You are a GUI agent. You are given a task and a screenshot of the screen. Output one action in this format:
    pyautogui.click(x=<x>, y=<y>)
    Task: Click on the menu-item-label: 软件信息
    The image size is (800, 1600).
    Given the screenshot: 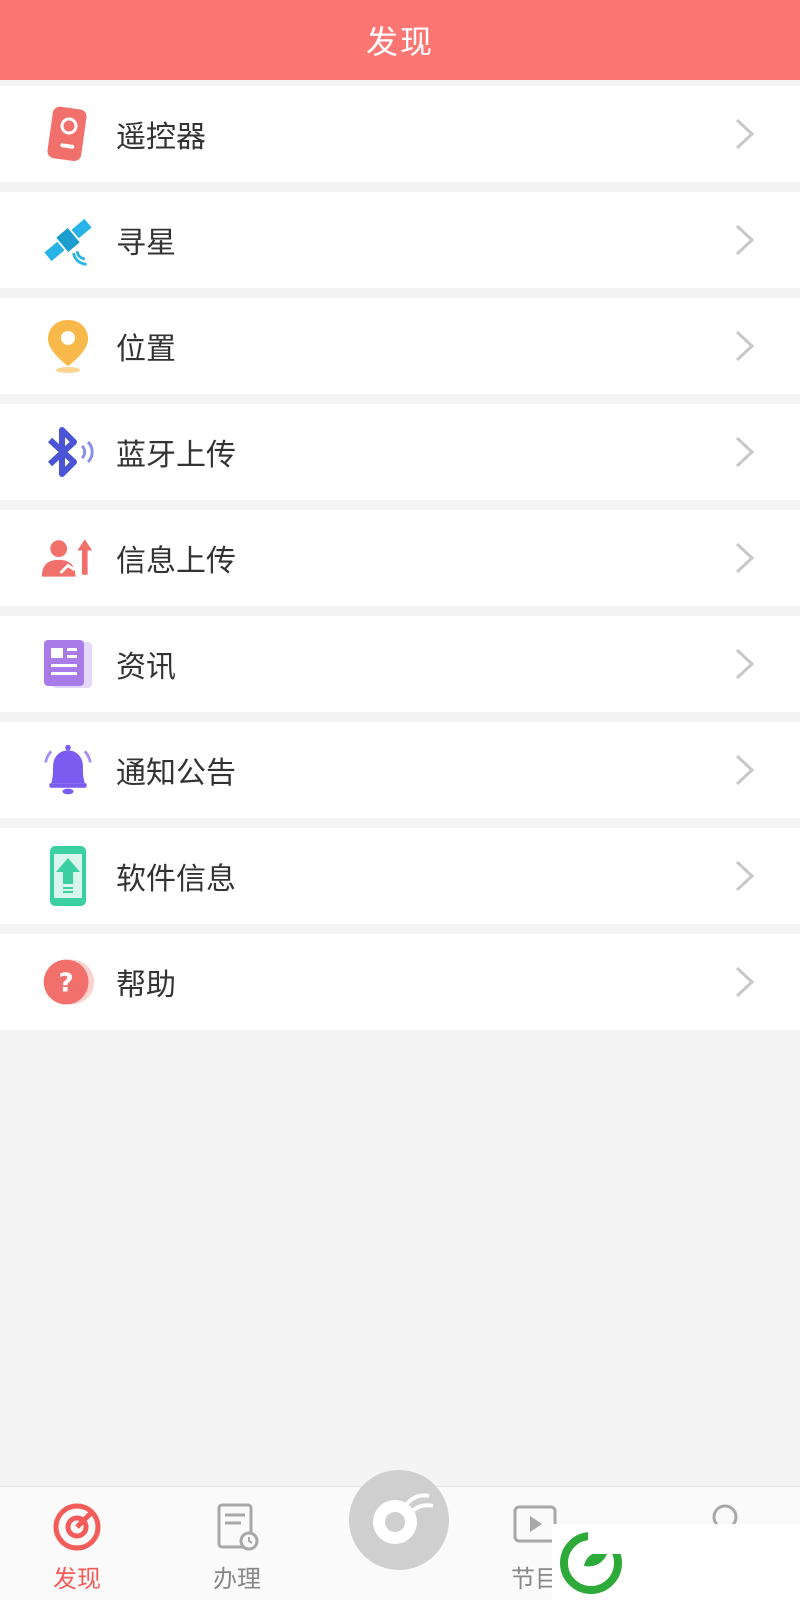 What is the action you would take?
    pyautogui.click(x=176, y=879)
    